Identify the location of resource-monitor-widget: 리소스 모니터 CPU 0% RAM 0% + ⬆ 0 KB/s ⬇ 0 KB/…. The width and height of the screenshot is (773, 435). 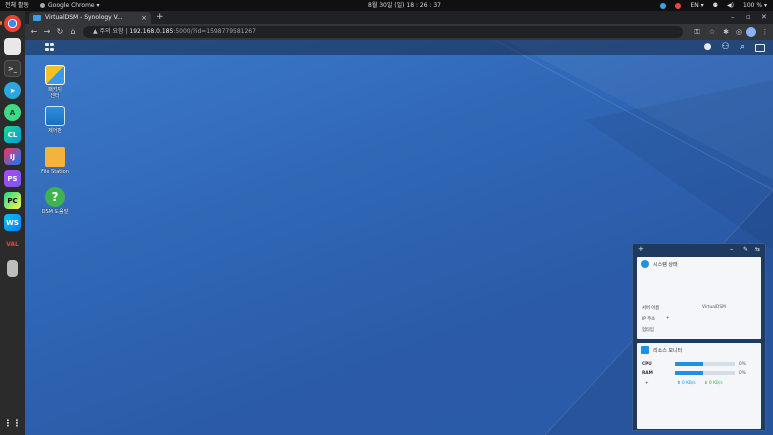
(699, 386).